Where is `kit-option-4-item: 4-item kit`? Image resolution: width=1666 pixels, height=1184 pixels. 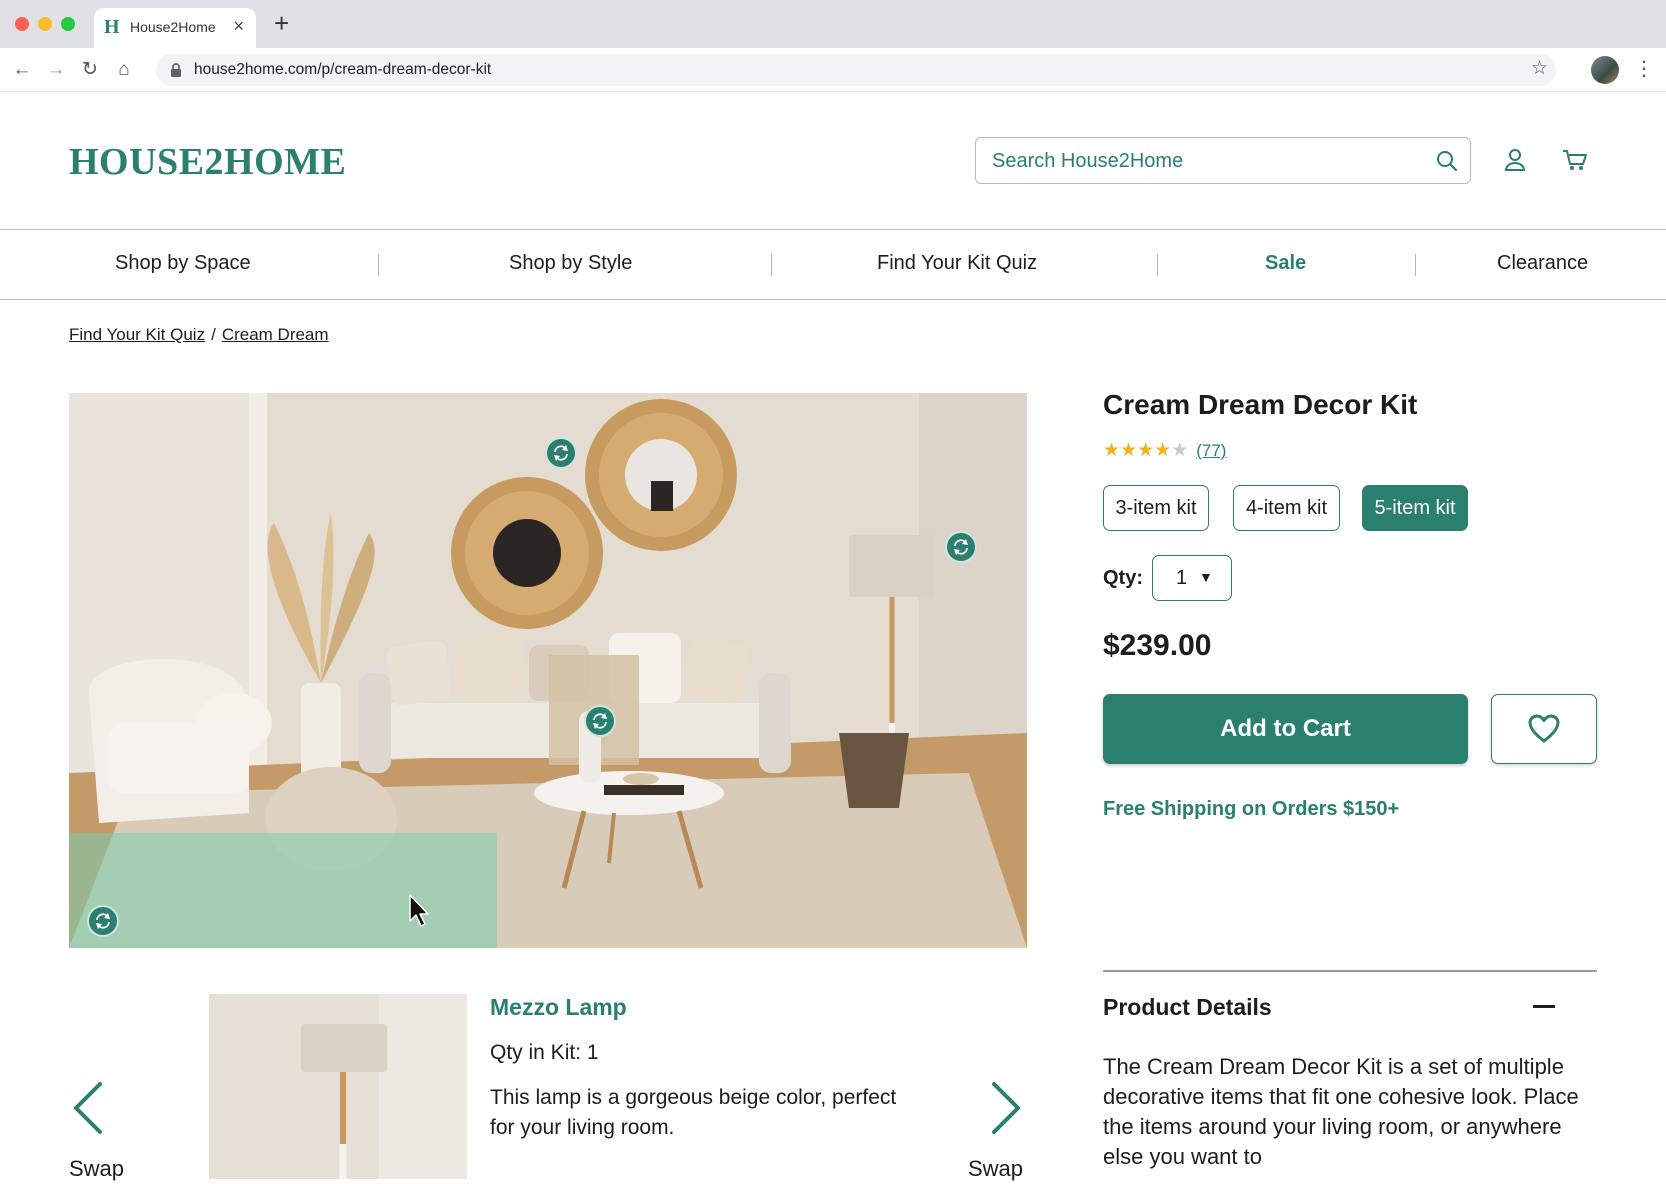
kit-option-4-item: 4-item kit is located at coordinates (1286, 508).